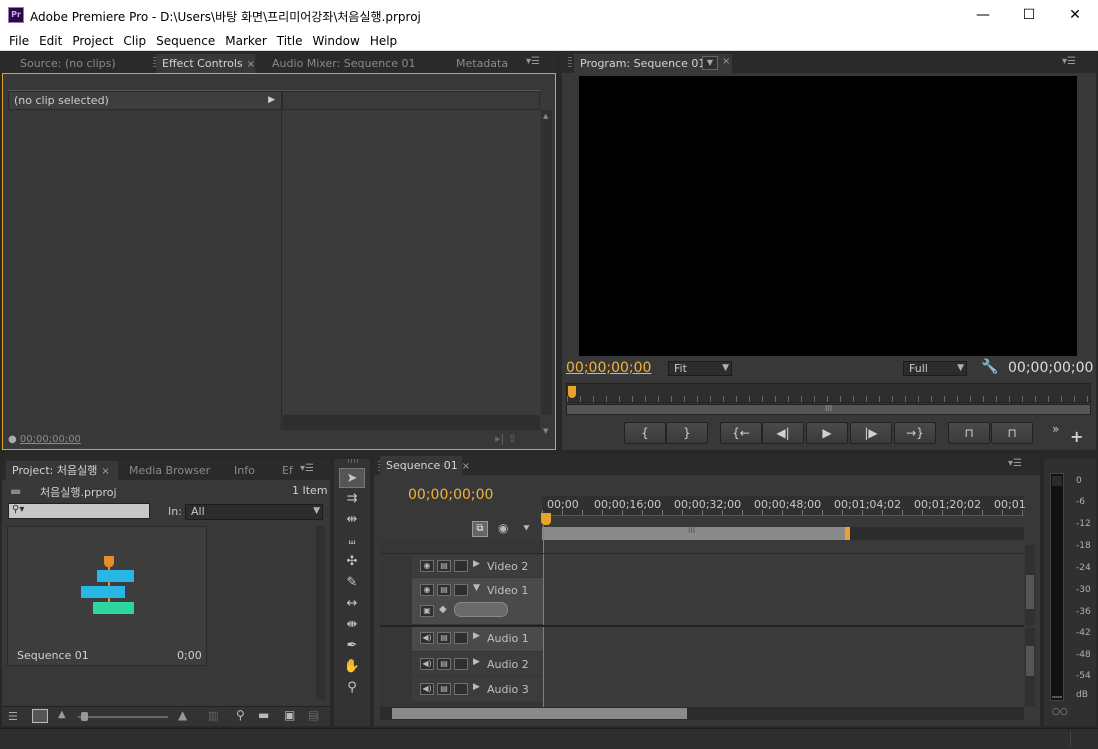 This screenshot has width=1098, height=749. What do you see at coordinates (352, 520) in the screenshot?
I see `ripple-edit-tool-icon: ⇹` at bounding box center [352, 520].